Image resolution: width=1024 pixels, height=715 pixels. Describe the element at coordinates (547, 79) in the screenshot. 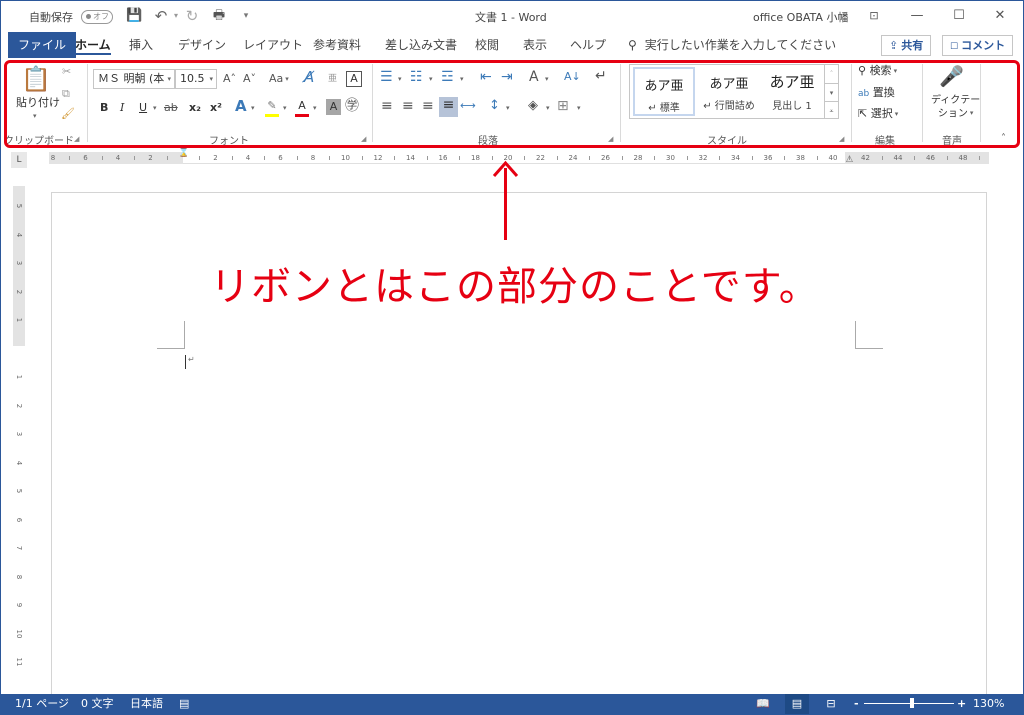

I see `asian-layout-dropdown-icon: ▾` at that location.